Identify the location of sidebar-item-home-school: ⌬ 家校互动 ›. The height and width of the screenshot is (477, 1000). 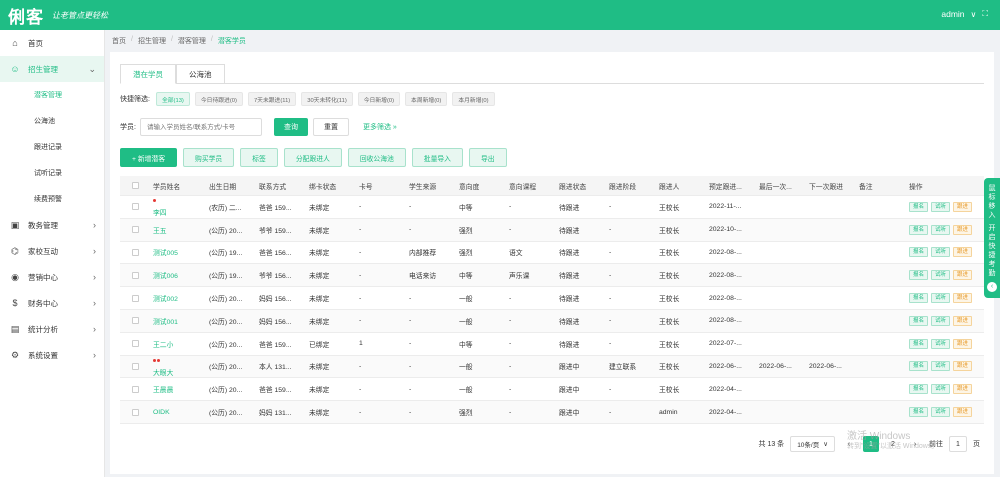
(52, 251).